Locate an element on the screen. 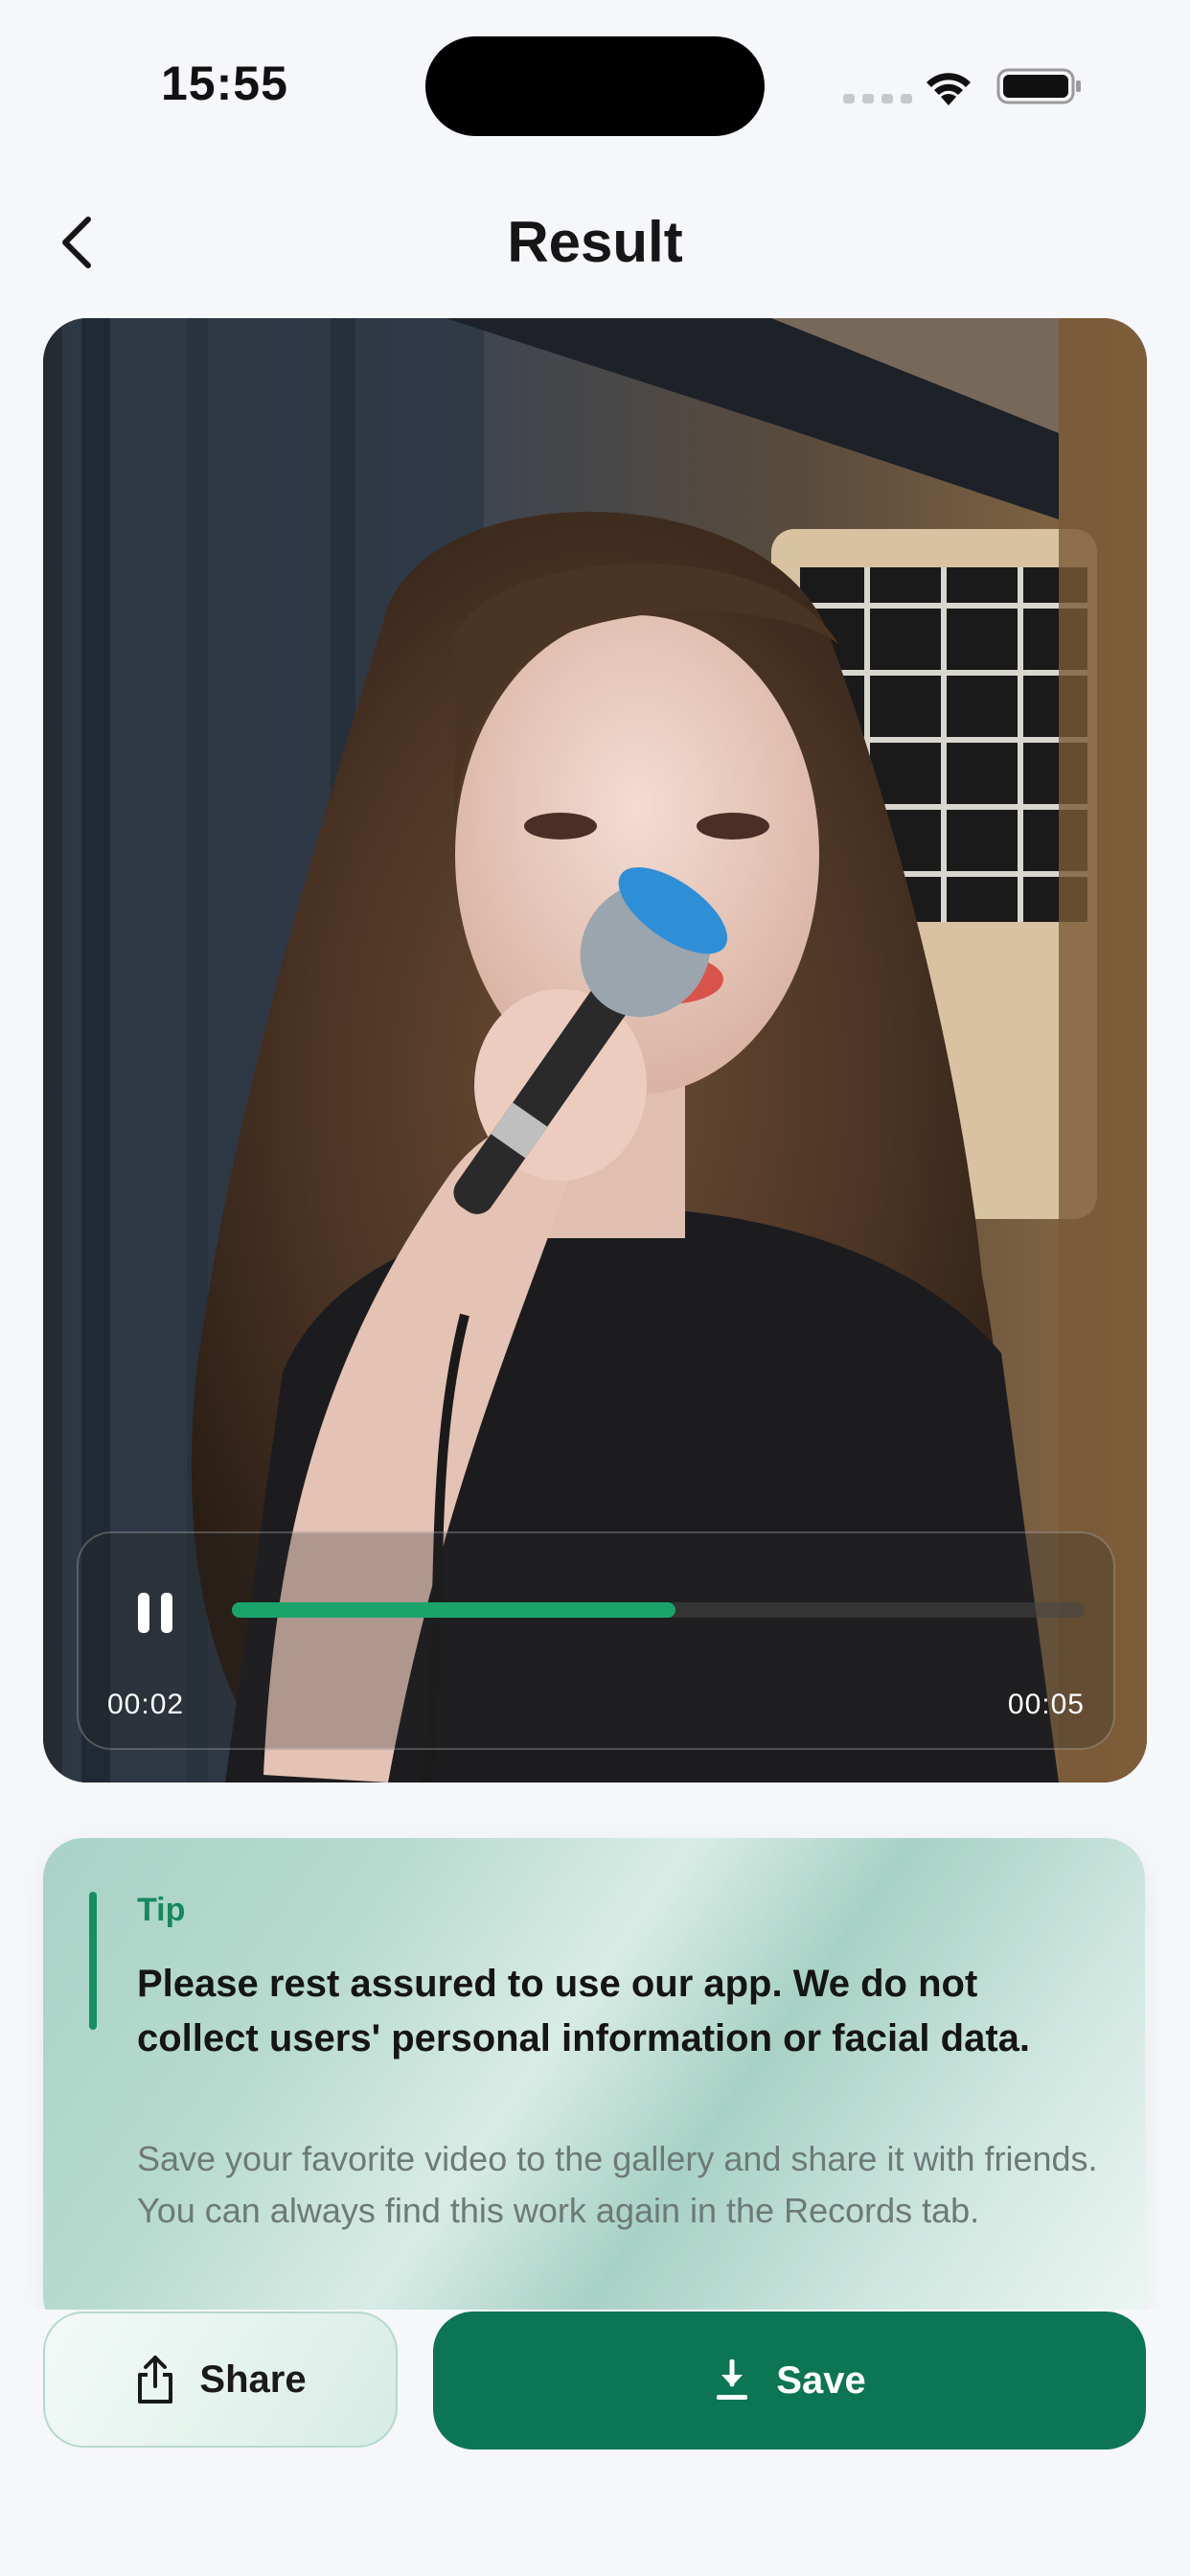 This screenshot has width=1190, height=2576. pause-button is located at coordinates (155, 1612).